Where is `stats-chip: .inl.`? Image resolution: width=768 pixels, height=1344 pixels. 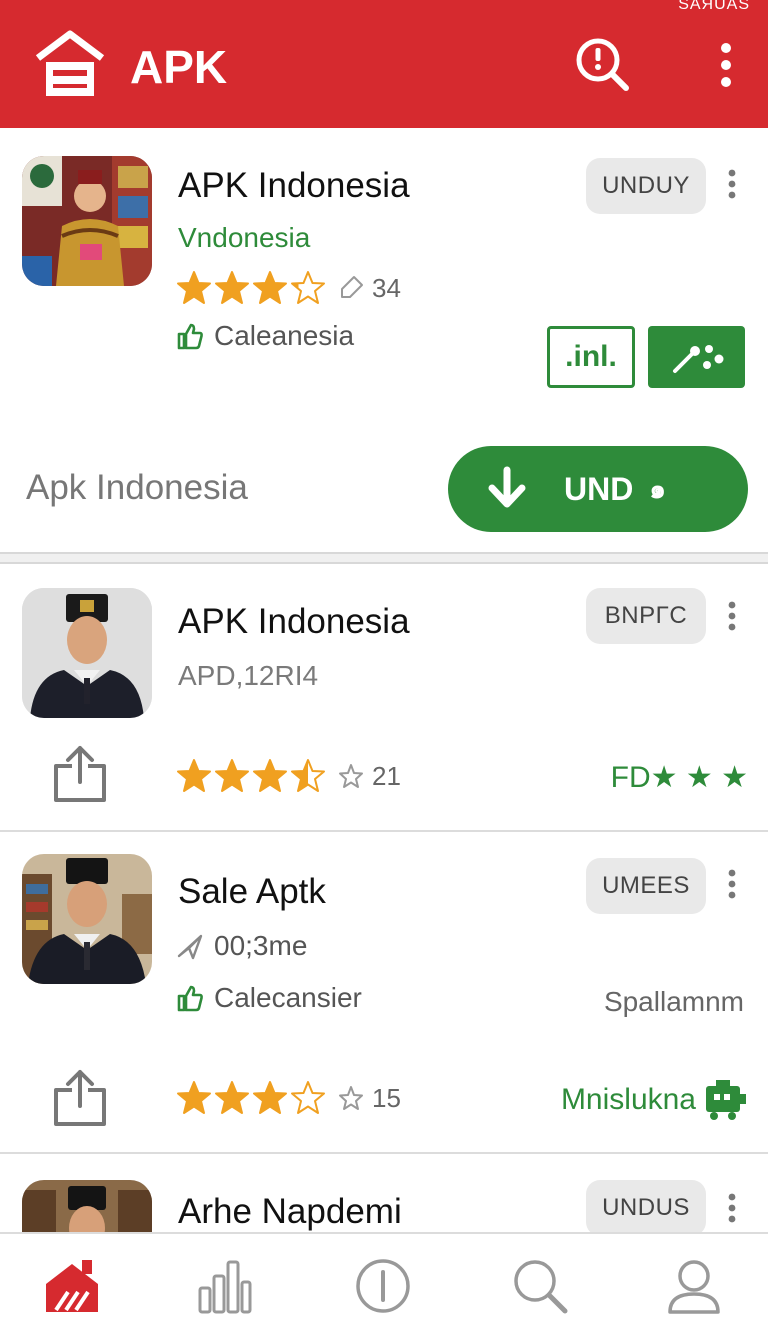
stats-chip: .inl. is located at coordinates (591, 357).